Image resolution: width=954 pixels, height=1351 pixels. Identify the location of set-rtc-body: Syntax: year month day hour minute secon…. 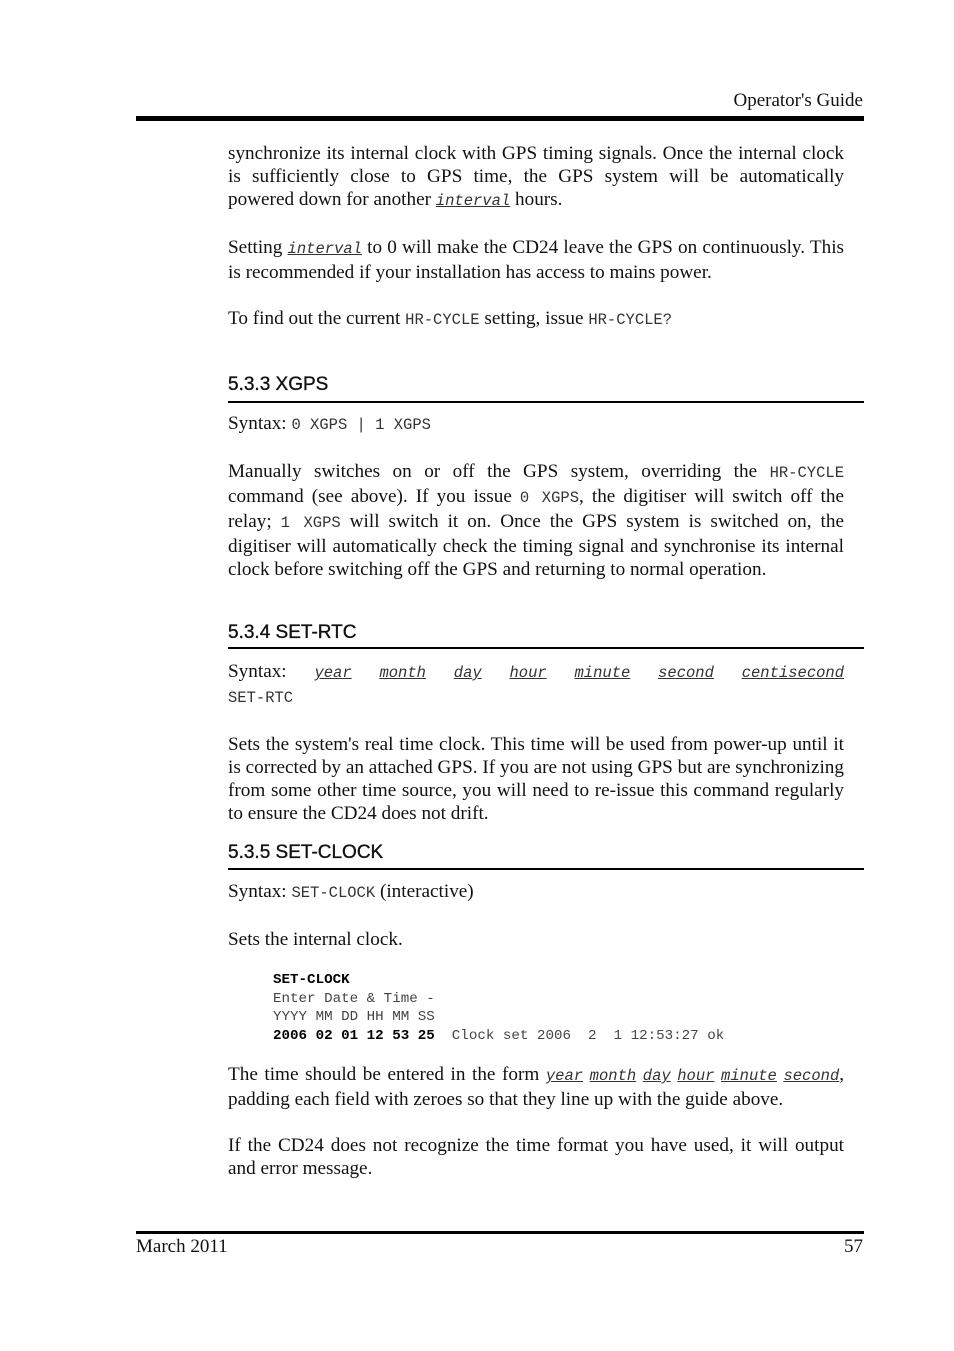
(536, 754).